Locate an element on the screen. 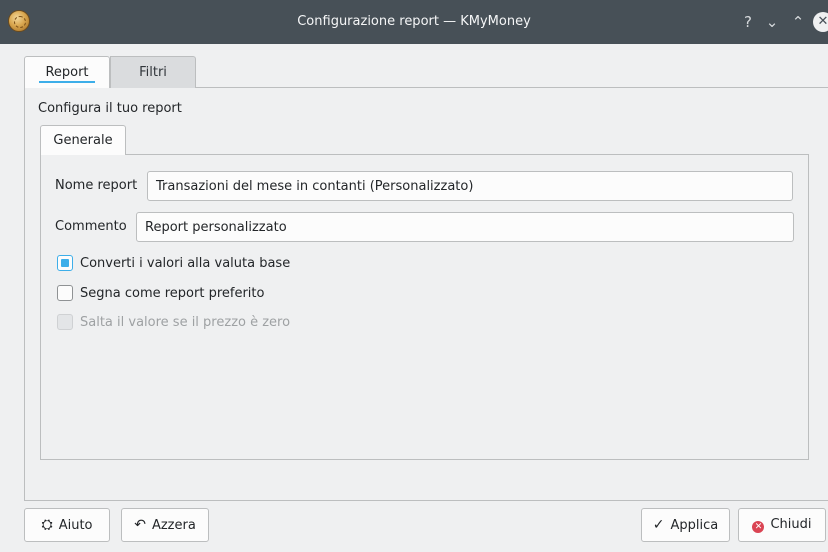 This screenshot has height=552, width=828. tab-filtri: Filtri is located at coordinates (153, 72).